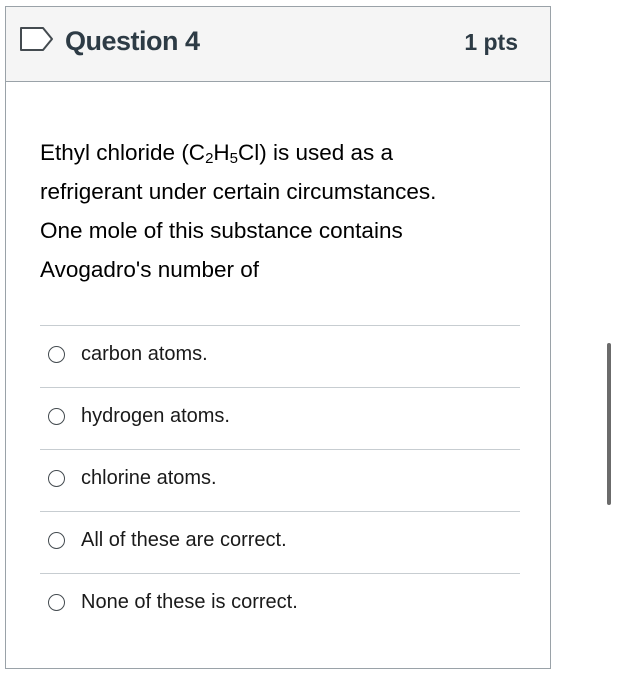 The width and height of the screenshot is (618, 676). Describe the element at coordinates (280, 357) in the screenshot. I see `answer-option: carbon atoms.` at that location.